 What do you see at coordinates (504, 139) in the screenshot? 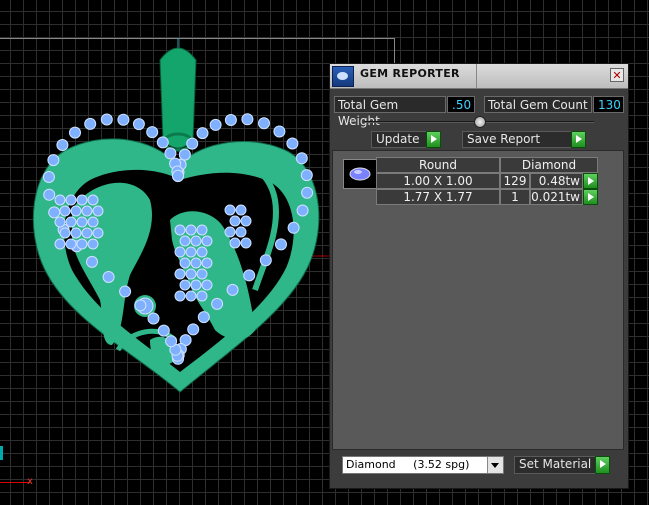
I see `save-report-label: Save Report` at bounding box center [504, 139].